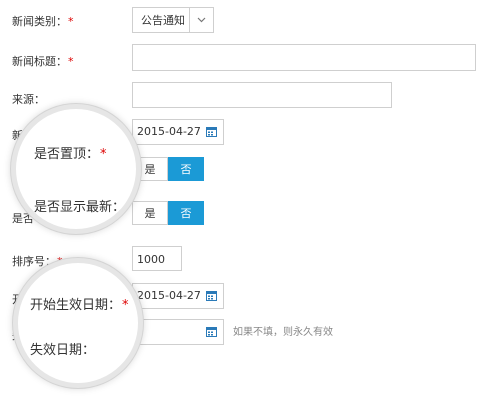 The height and width of the screenshot is (397, 481). Describe the element at coordinates (70, 154) in the screenshot. I see `magnifier-pinned-label: 是否置顶：*` at that location.